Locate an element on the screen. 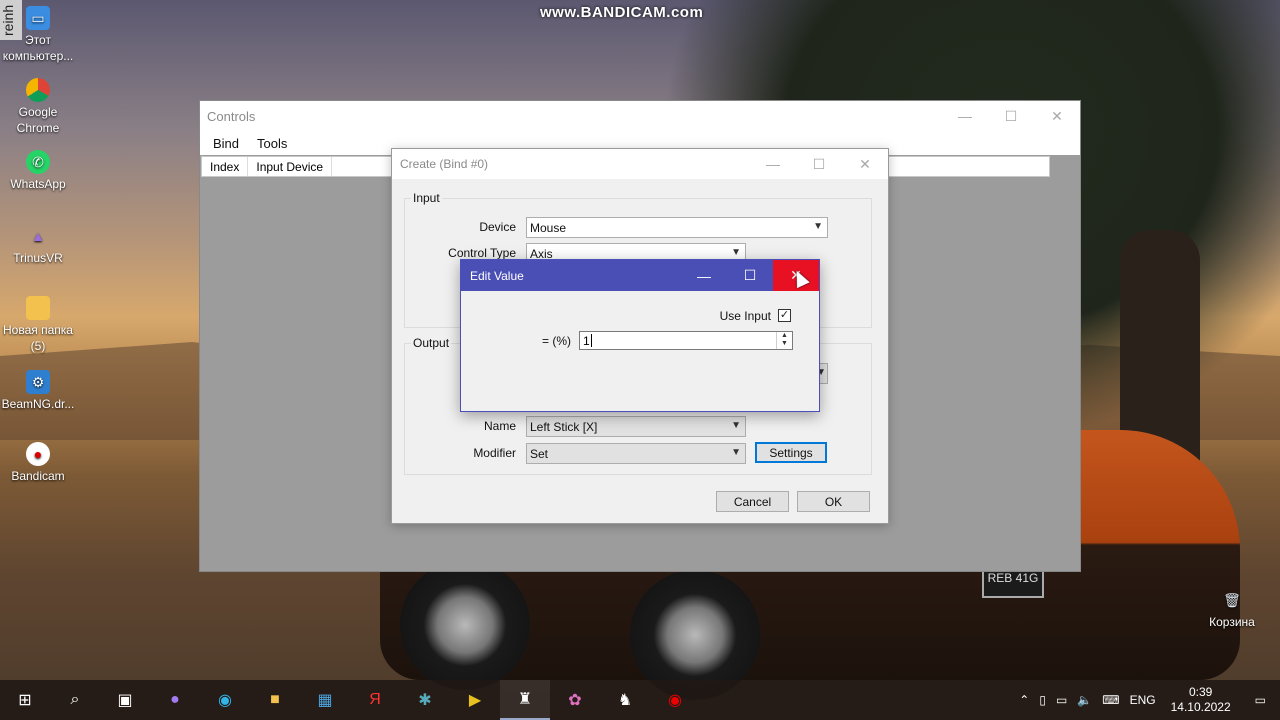 This screenshot has height=720, width=1280. desktop-icon-label: WhatsApp is located at coordinates (38, 184).